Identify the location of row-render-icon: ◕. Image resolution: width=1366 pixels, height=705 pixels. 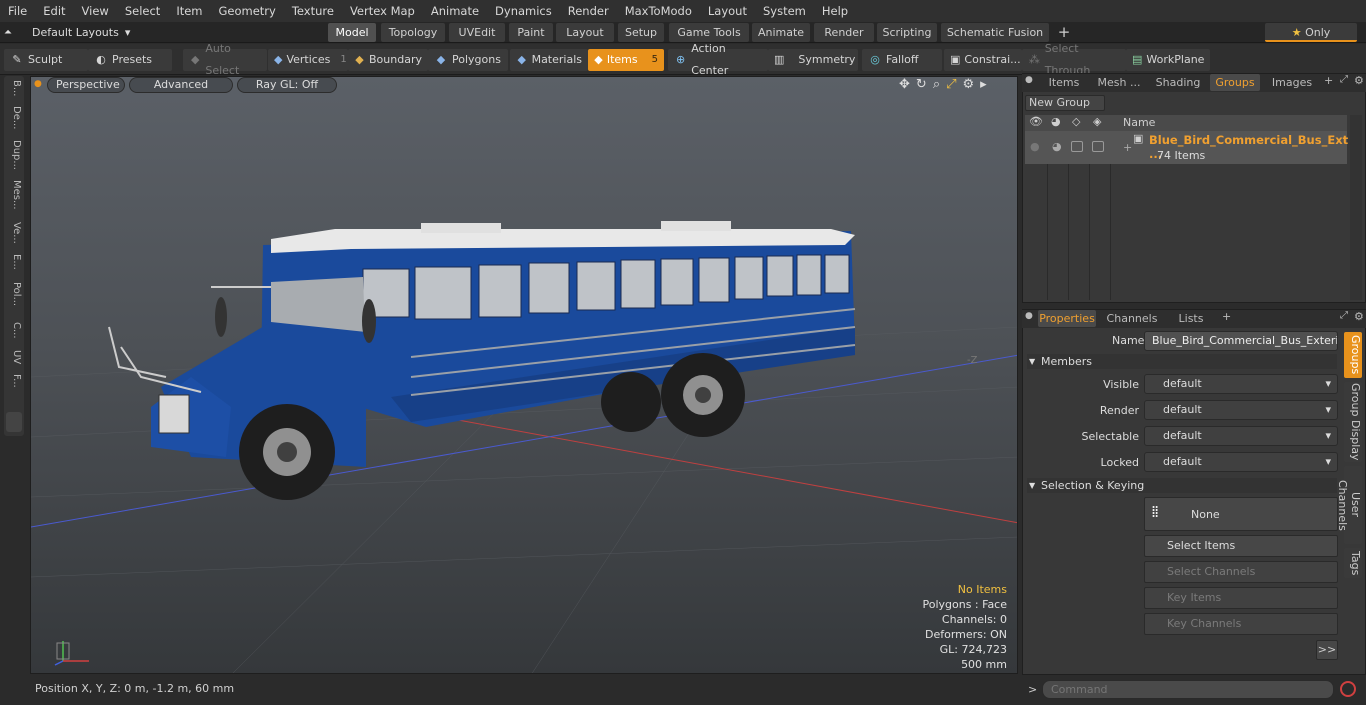
(1057, 146).